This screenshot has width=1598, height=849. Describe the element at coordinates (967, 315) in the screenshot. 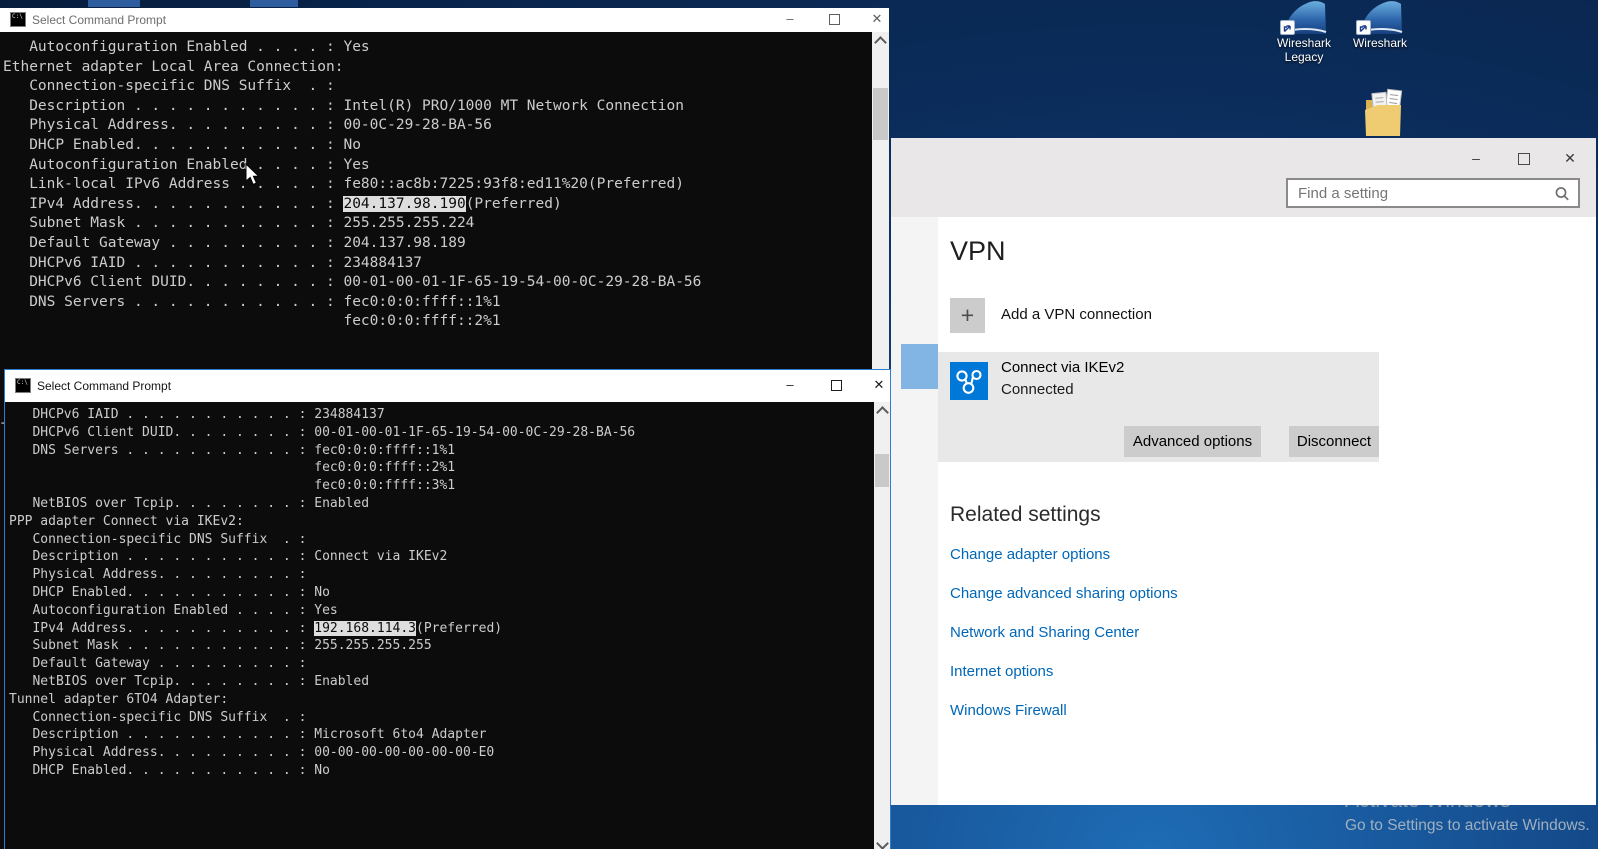

I see `plus-icon: +` at that location.